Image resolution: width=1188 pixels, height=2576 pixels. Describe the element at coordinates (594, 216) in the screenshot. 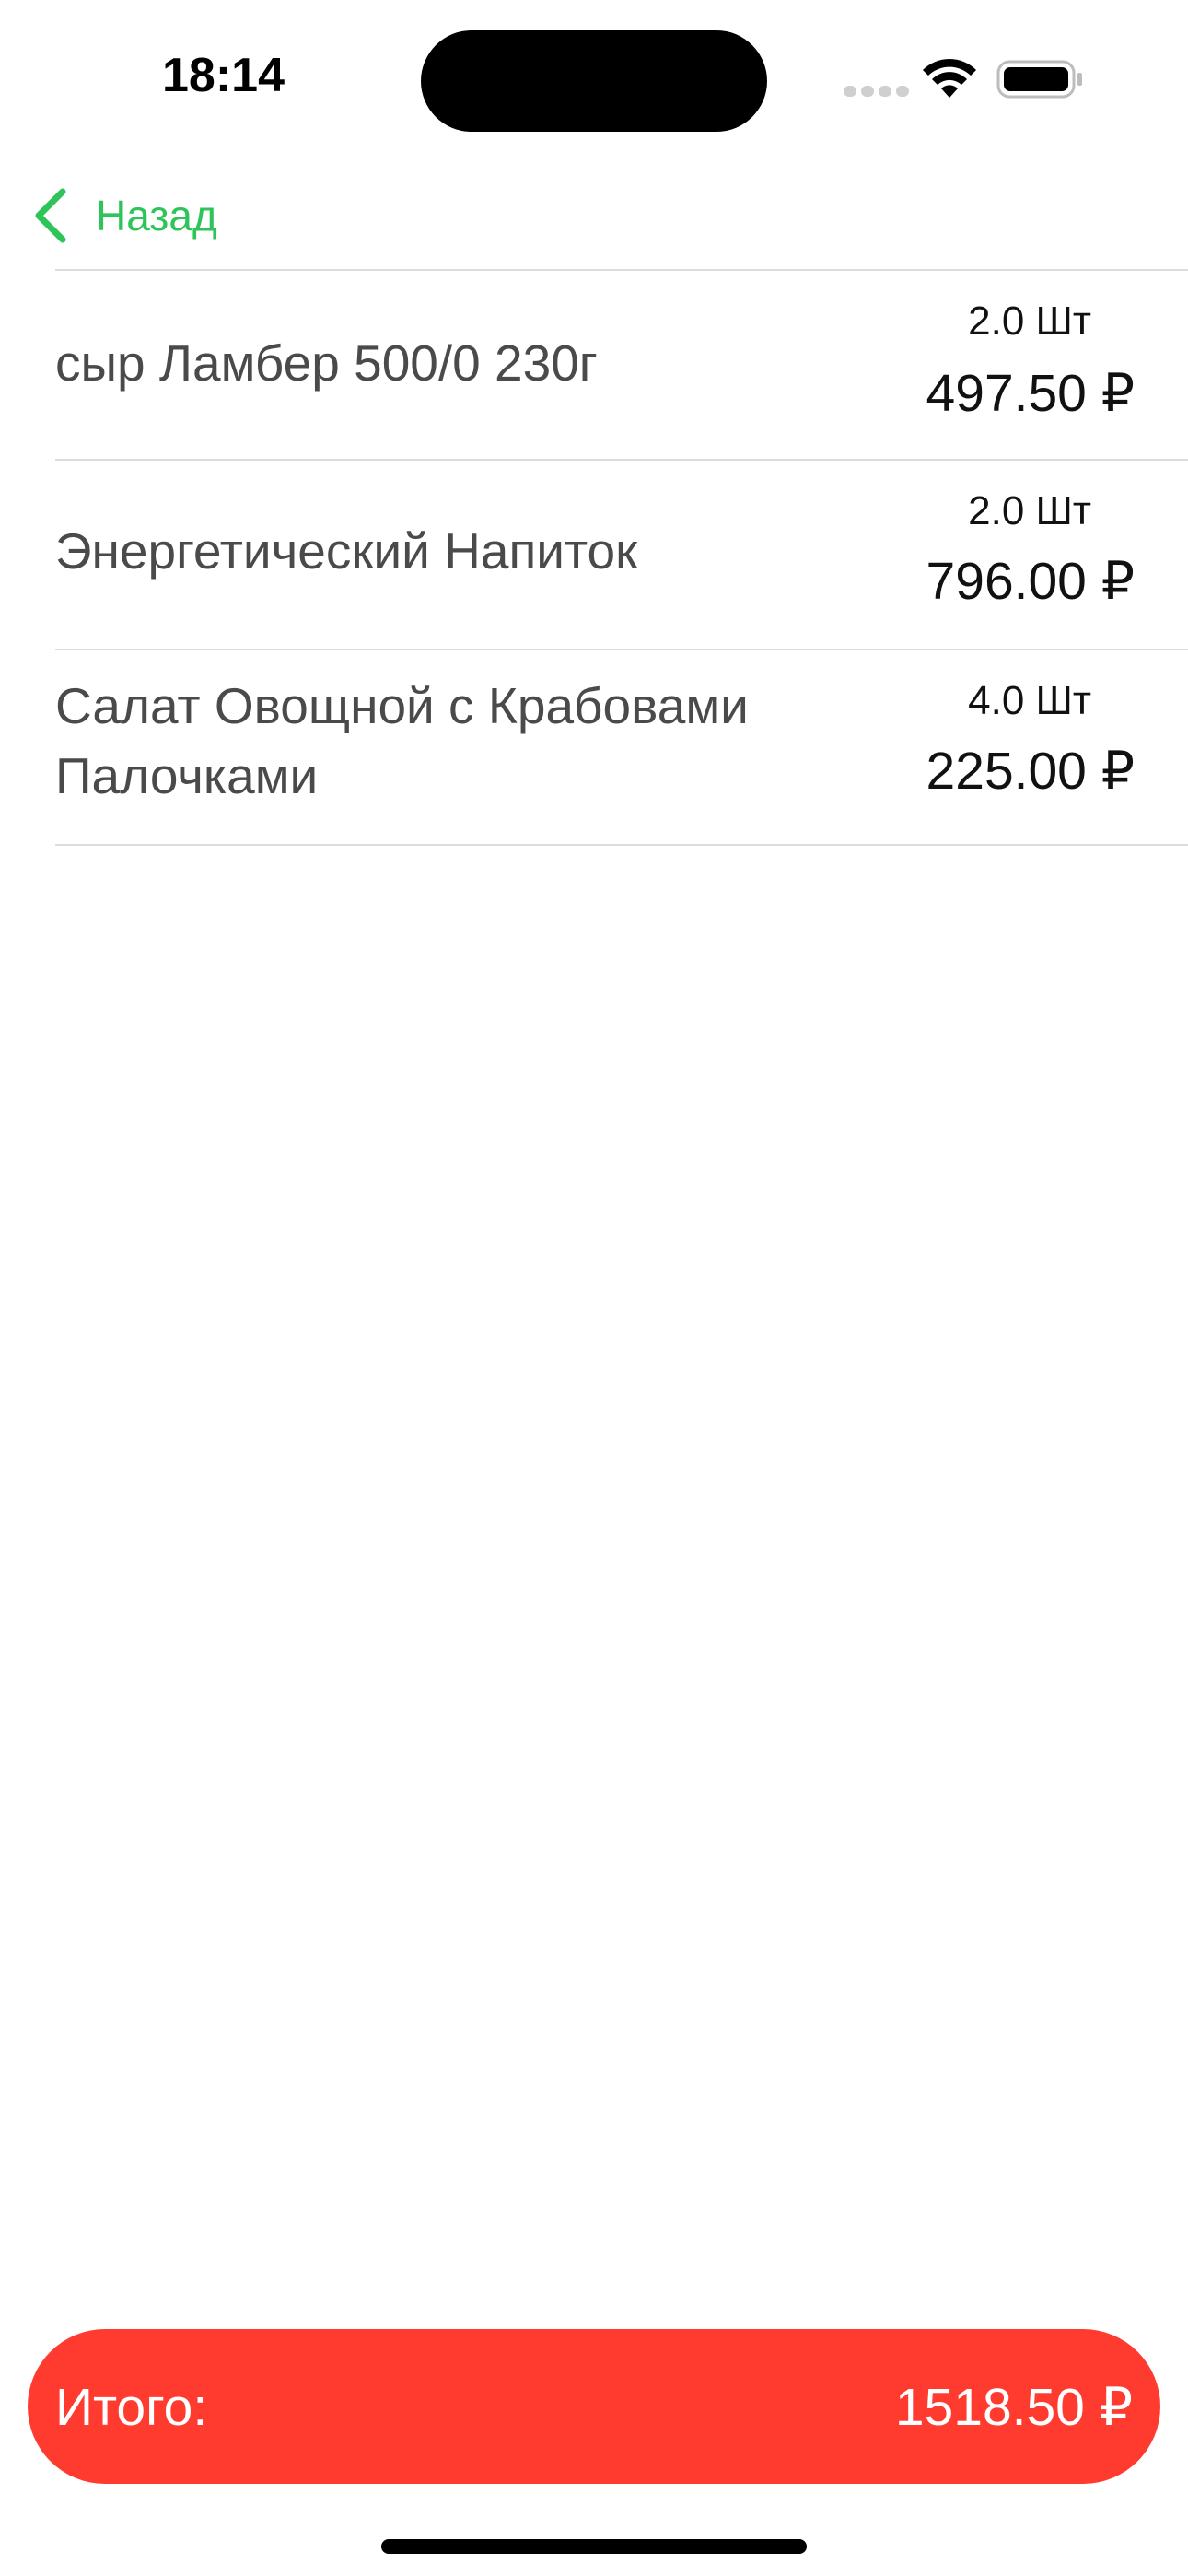

I see `navigation-bar: Назад` at that location.